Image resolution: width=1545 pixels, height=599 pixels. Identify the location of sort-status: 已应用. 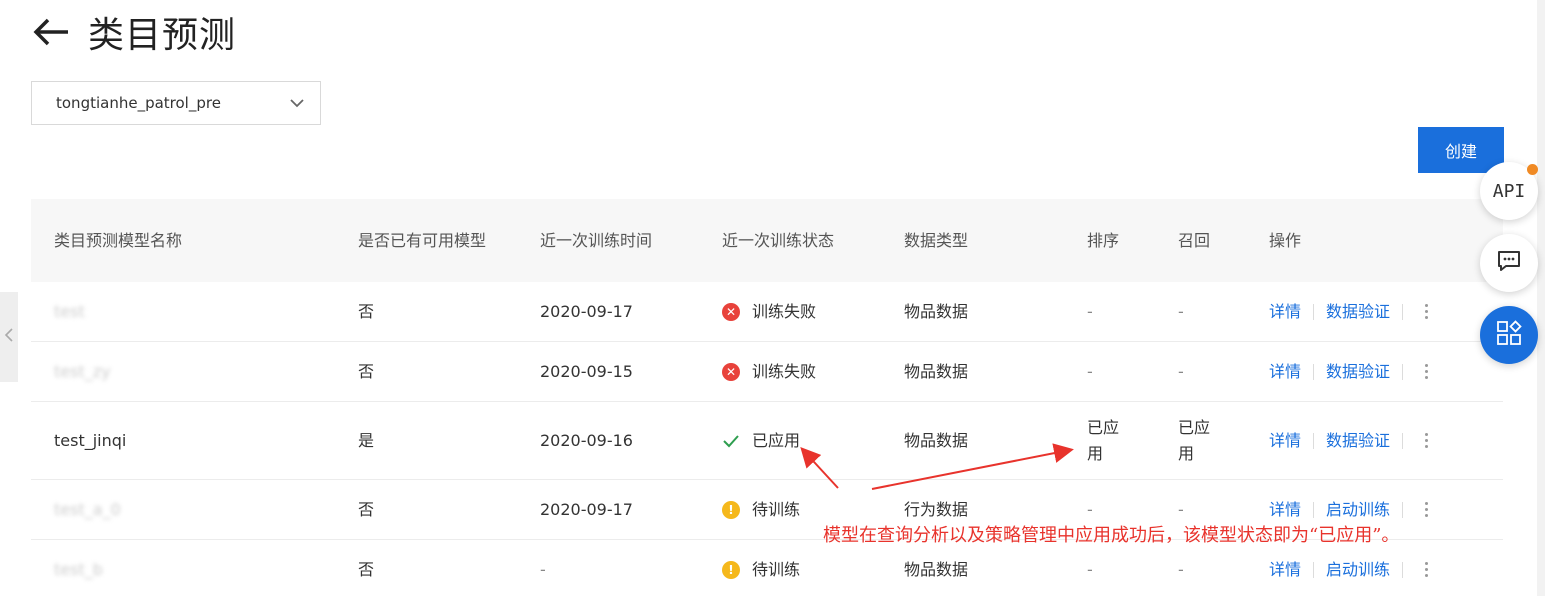
(1103, 440).